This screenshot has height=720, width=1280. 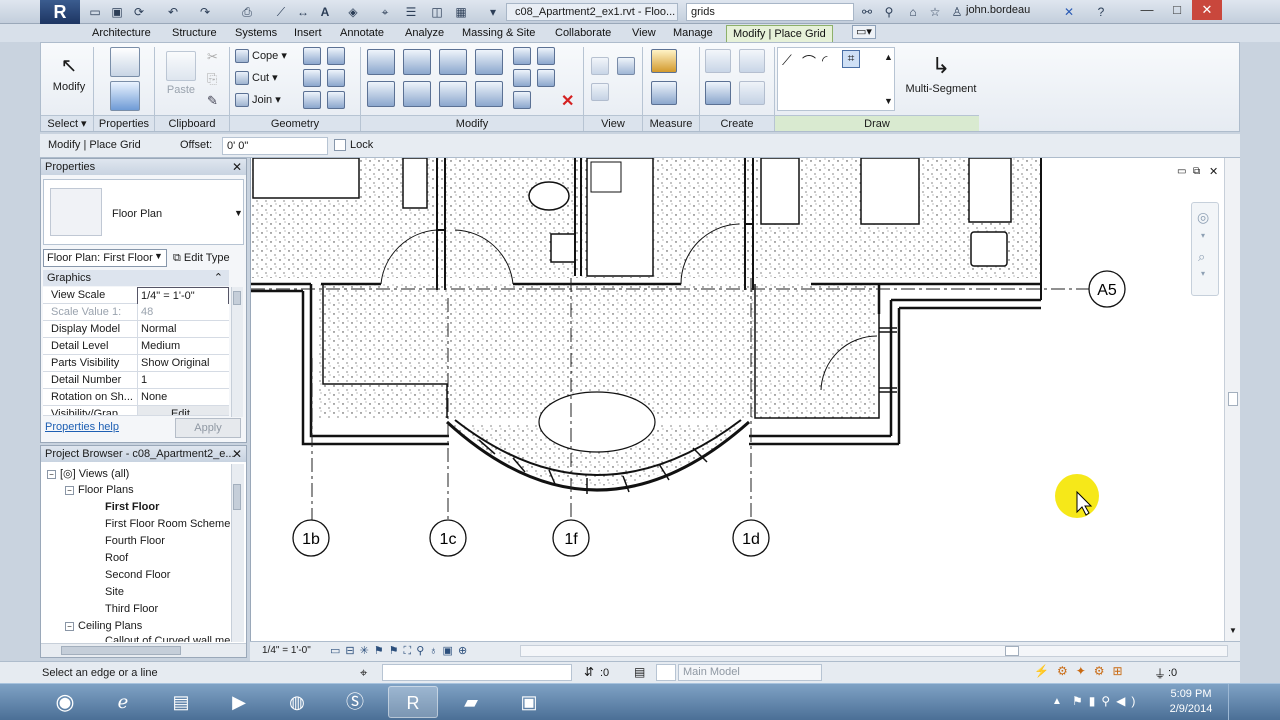 I want to click on prop-value: 1, so click(x=183, y=380).